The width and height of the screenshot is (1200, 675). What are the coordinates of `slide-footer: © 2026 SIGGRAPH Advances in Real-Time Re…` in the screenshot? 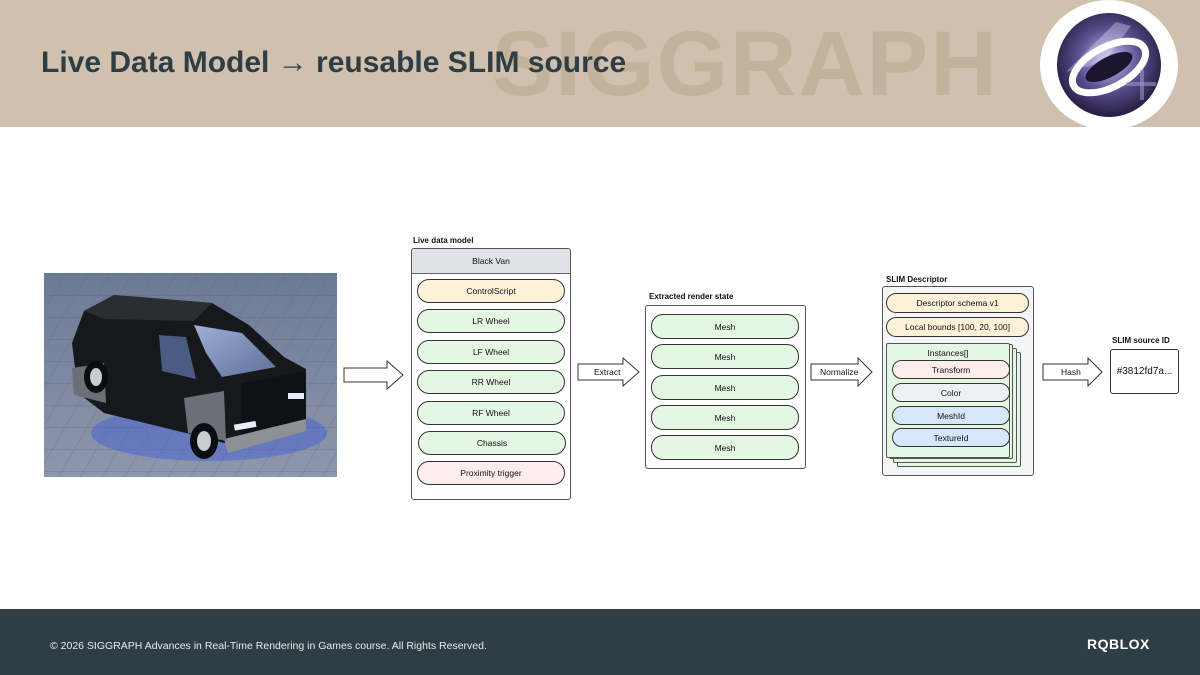 It's located at (600, 642).